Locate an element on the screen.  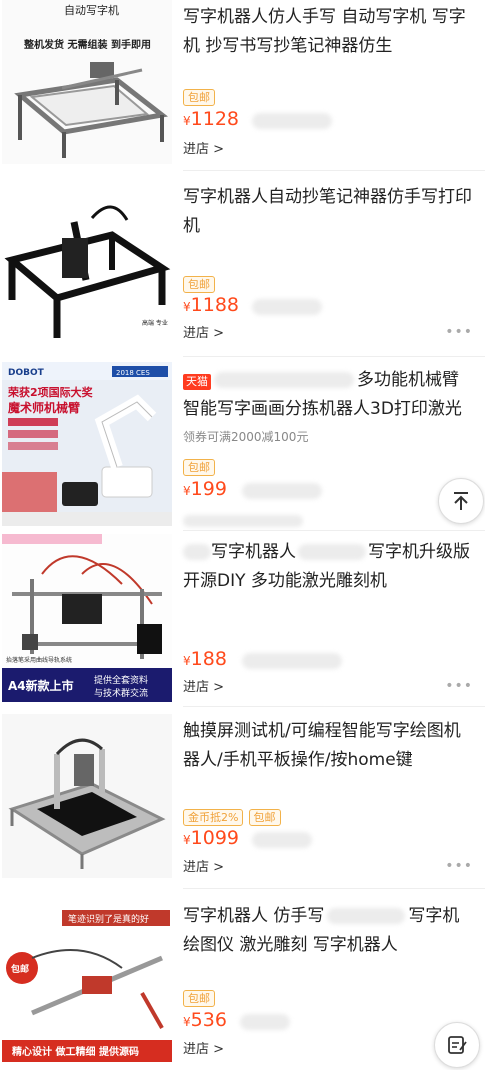
product-image: 自动写字机 整机发货 无需组装 到手即用 is located at coordinates (87, 82).